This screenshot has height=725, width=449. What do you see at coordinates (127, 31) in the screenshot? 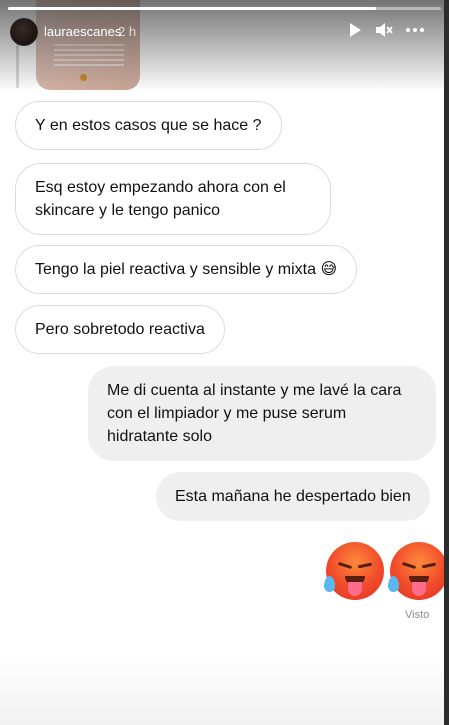
I see `time-ago: 2 h` at bounding box center [127, 31].